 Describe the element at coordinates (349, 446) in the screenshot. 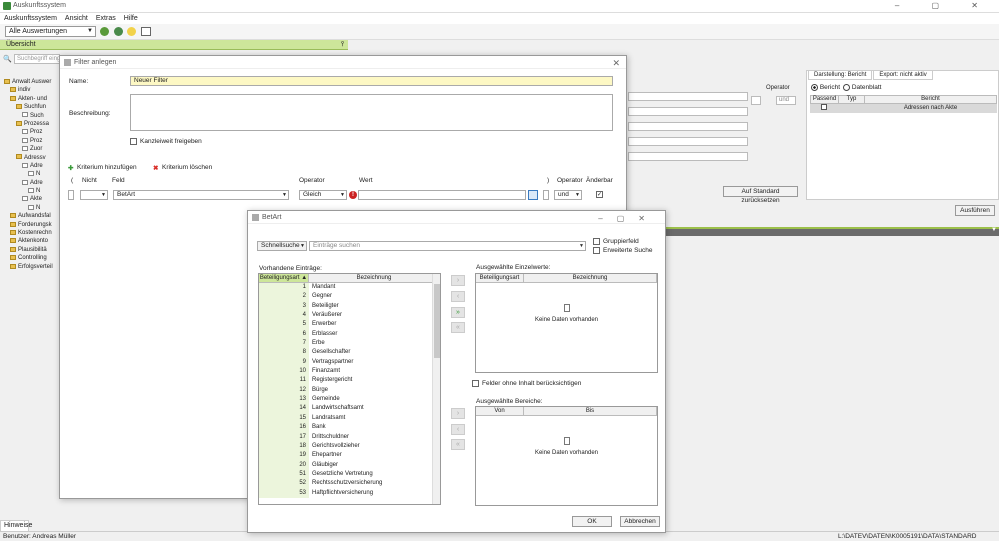

I see `table-row: 18 Gerichtsvollzieher` at that location.